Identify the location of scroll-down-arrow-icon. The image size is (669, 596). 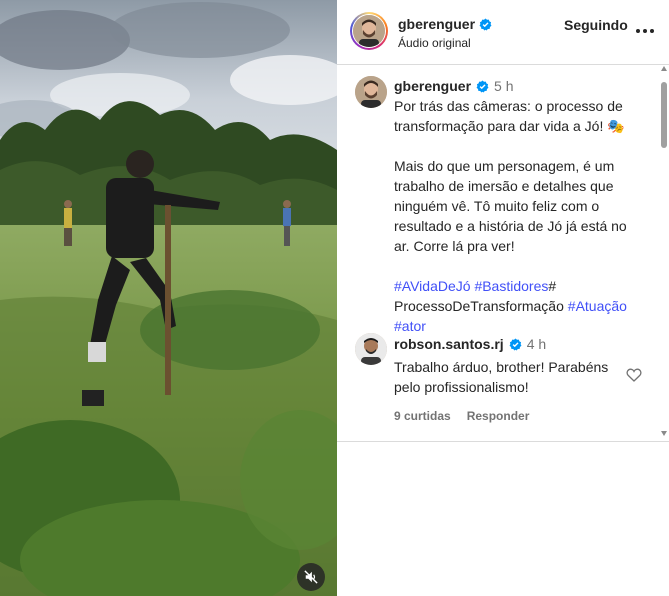
(664, 433).